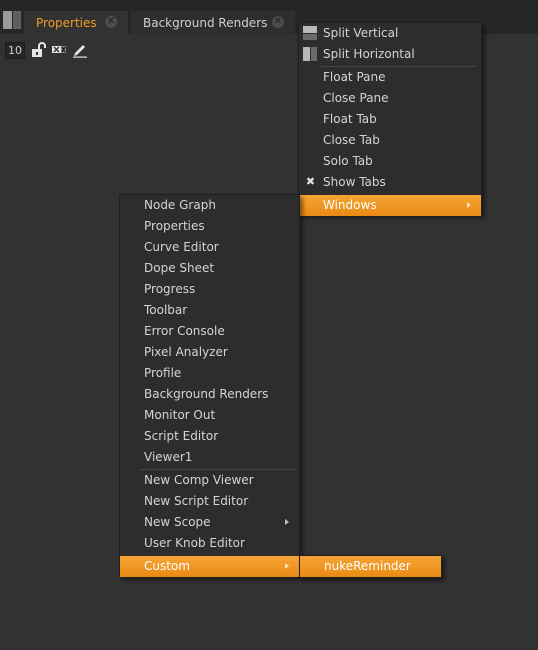 The image size is (538, 650). I want to click on menu-item-profile: Profile, so click(209, 373).